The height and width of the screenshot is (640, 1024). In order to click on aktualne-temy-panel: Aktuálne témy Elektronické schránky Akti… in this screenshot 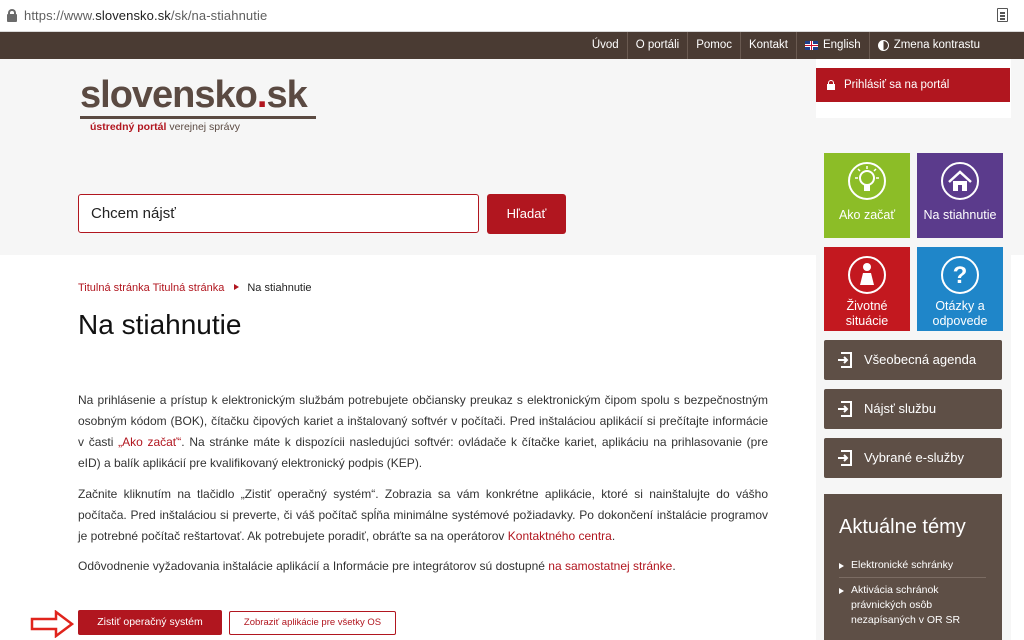, I will do `click(913, 567)`.